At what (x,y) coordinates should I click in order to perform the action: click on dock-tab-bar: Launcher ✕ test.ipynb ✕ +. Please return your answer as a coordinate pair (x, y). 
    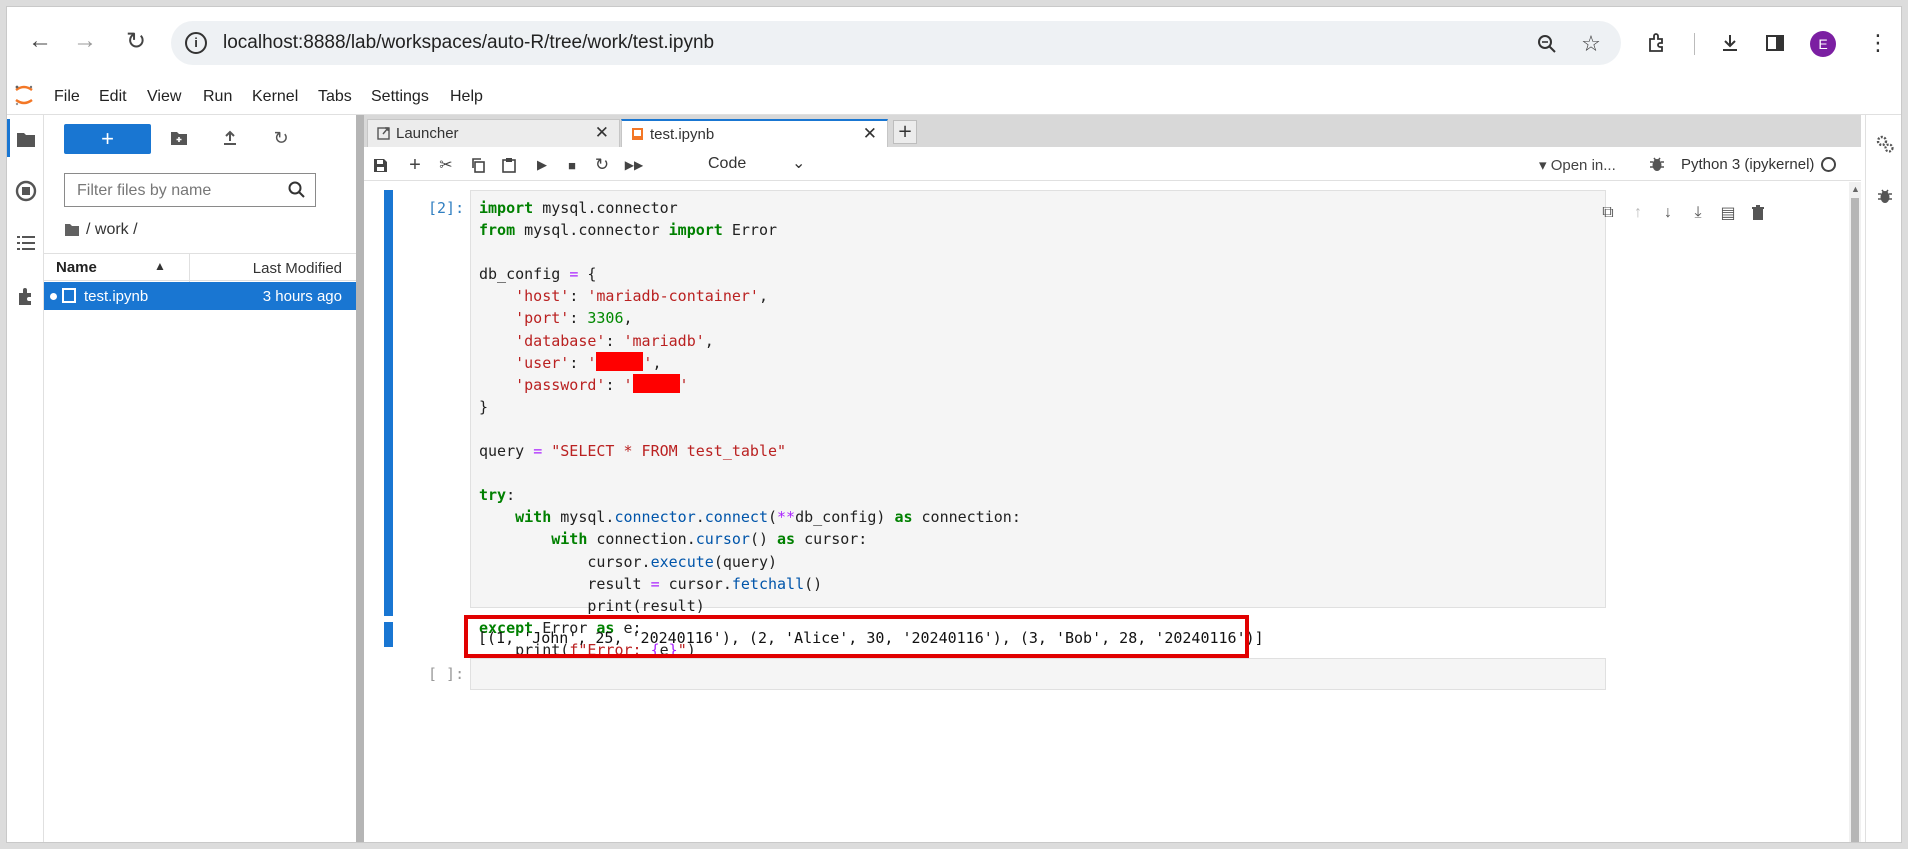
    Looking at the image, I should click on (1112, 131).